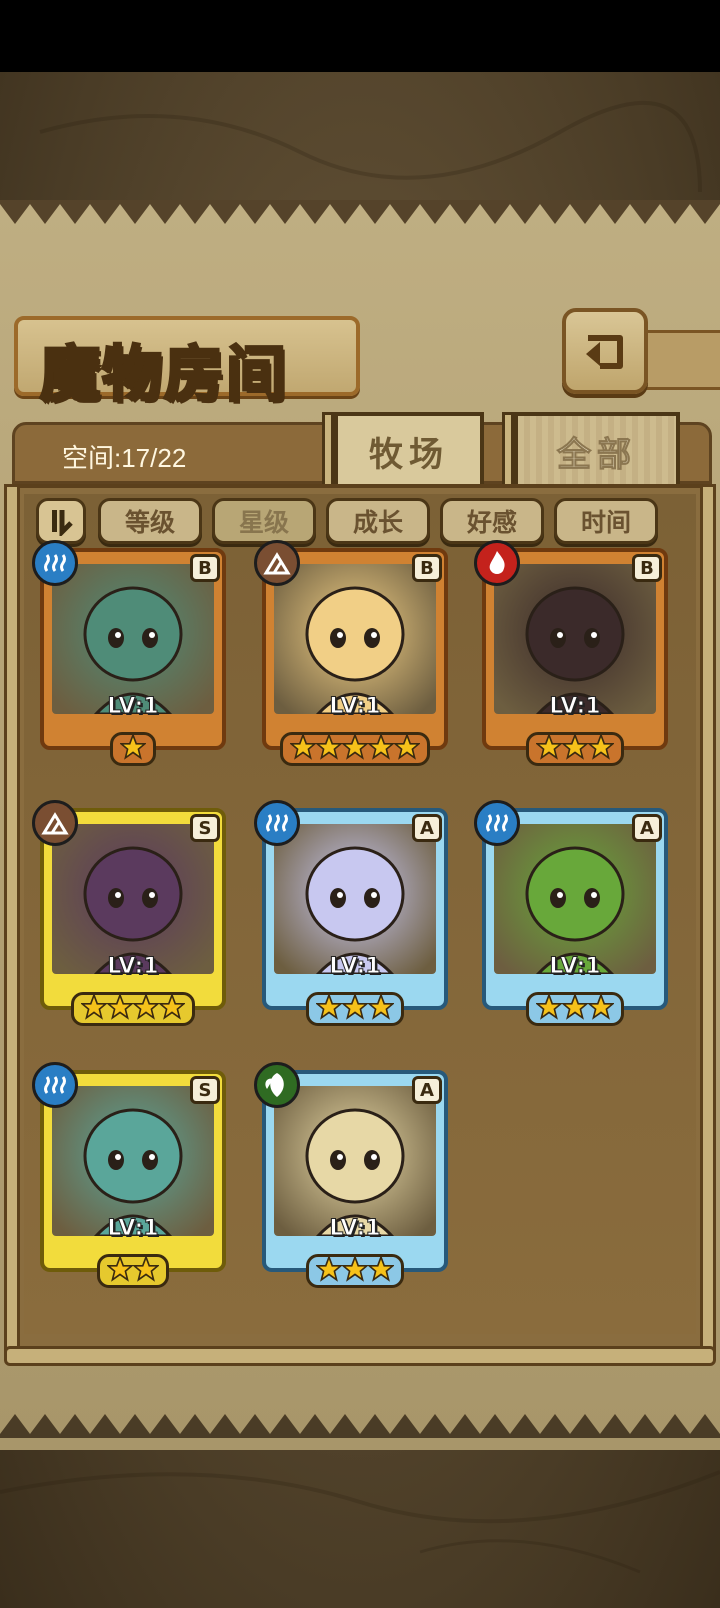  What do you see at coordinates (124, 458) in the screenshot?
I see `space-capacity-label: 空间:17/22` at bounding box center [124, 458].